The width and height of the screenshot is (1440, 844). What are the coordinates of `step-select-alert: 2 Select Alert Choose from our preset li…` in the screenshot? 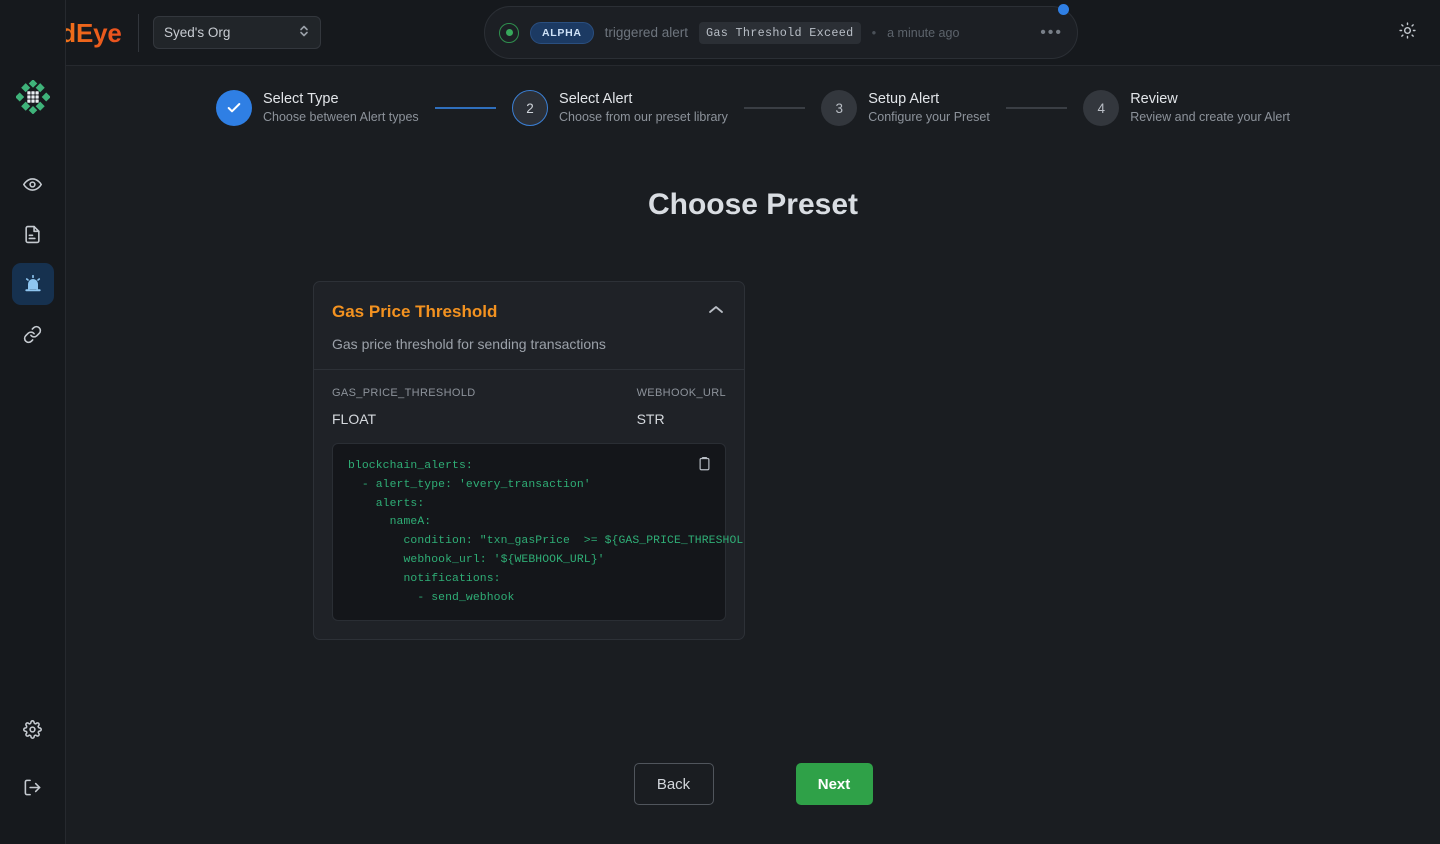 It's located at (620, 108).